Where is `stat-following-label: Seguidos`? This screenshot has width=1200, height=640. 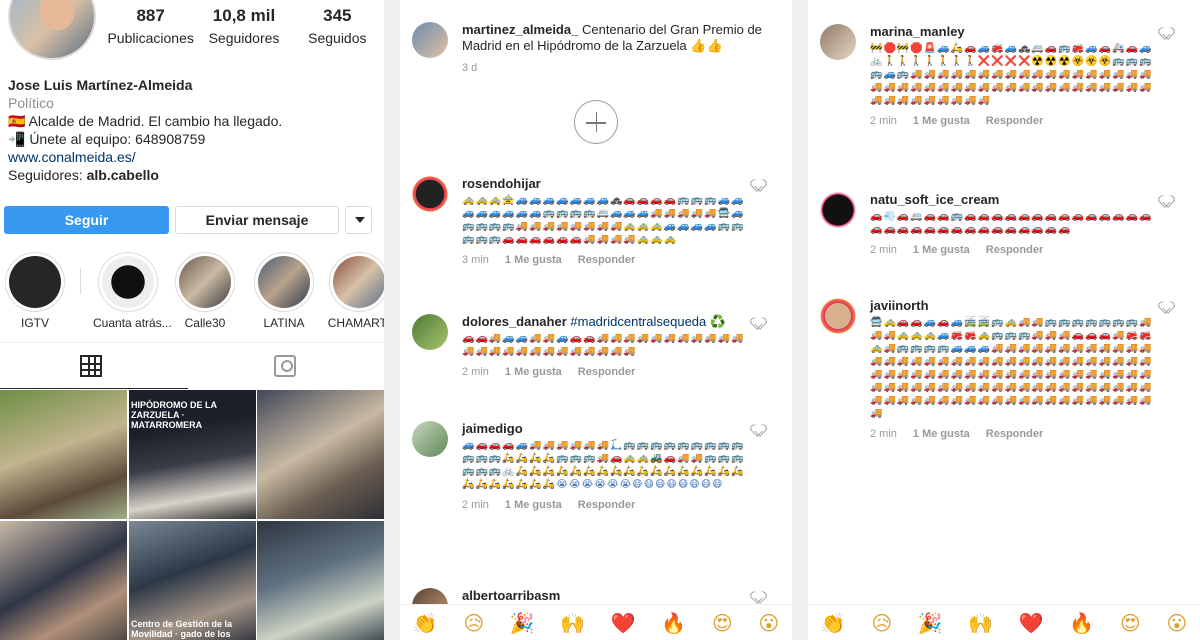 stat-following-label: Seguidos is located at coordinates (337, 38).